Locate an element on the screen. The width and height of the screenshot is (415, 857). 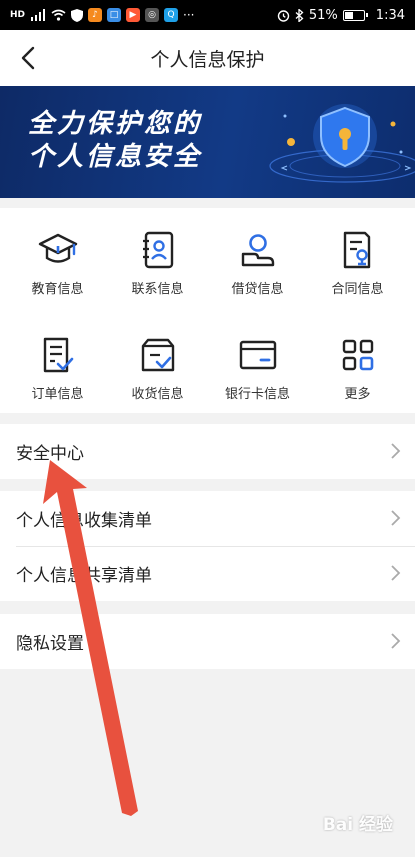
grid-label: 教育信息 is located at coordinates (57, 289).